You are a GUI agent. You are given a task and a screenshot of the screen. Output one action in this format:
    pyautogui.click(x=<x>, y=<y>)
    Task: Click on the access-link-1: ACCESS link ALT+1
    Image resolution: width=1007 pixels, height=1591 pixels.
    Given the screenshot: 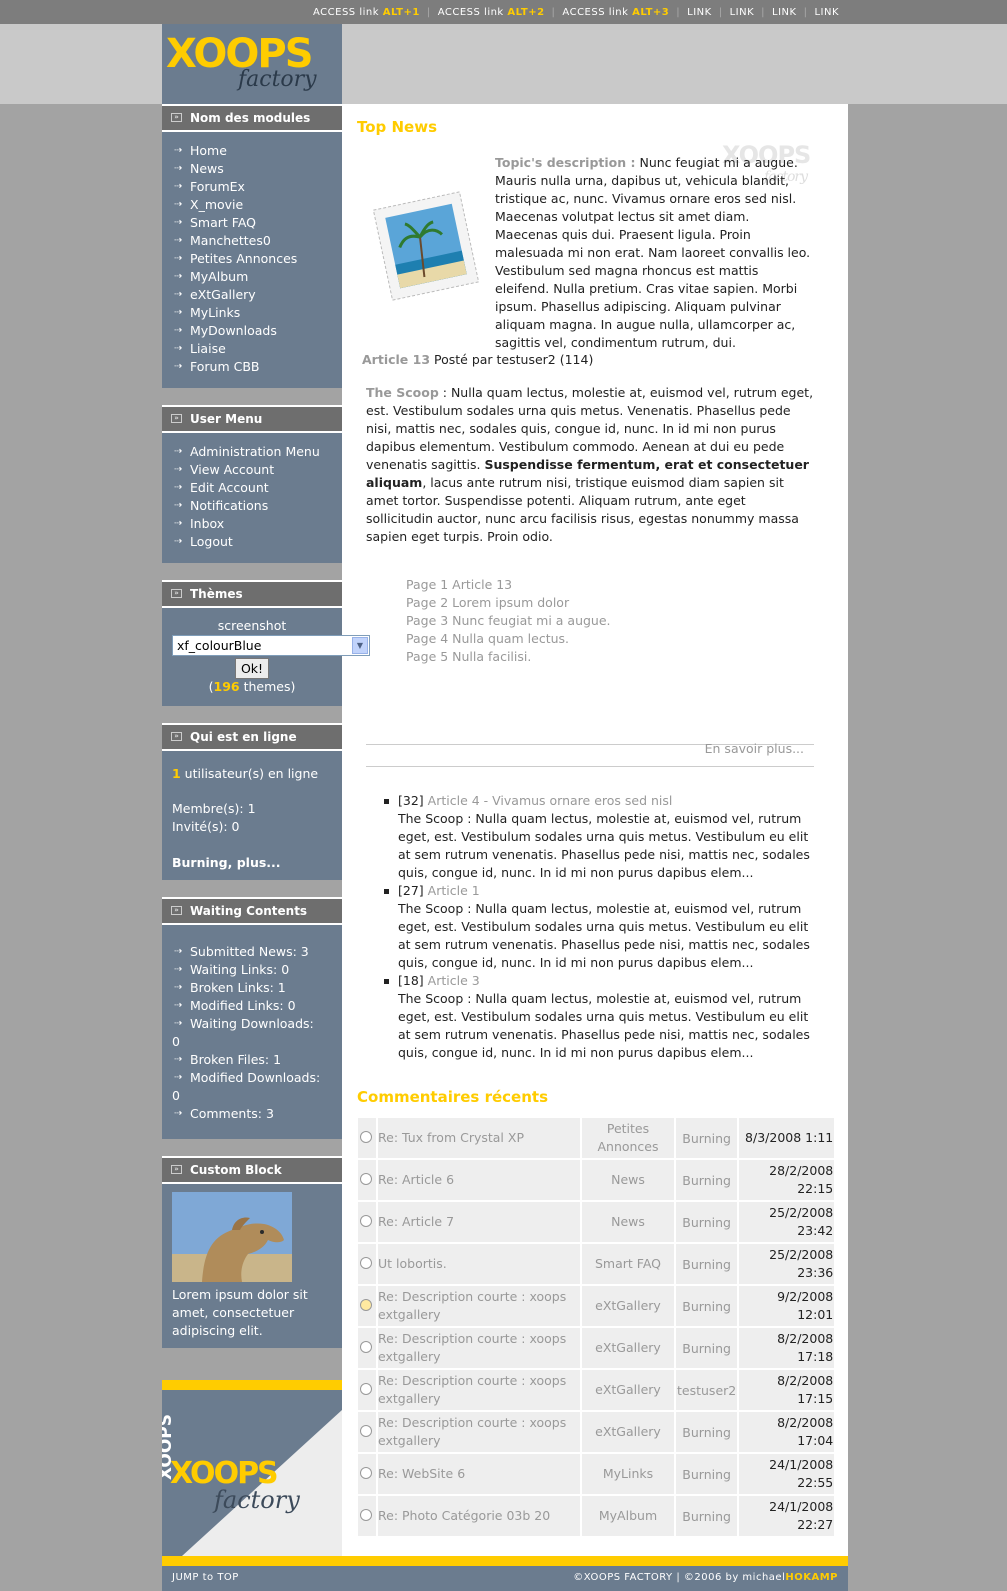 What is the action you would take?
    pyautogui.click(x=366, y=12)
    